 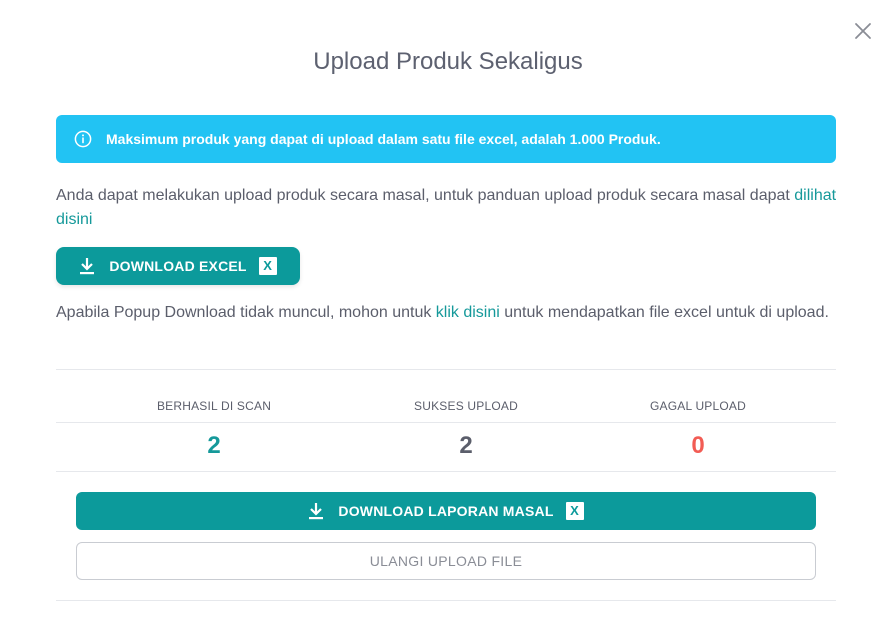 I want to click on download-report-button: DOWNLOAD LAPORAN MASAL X, so click(x=446, y=511).